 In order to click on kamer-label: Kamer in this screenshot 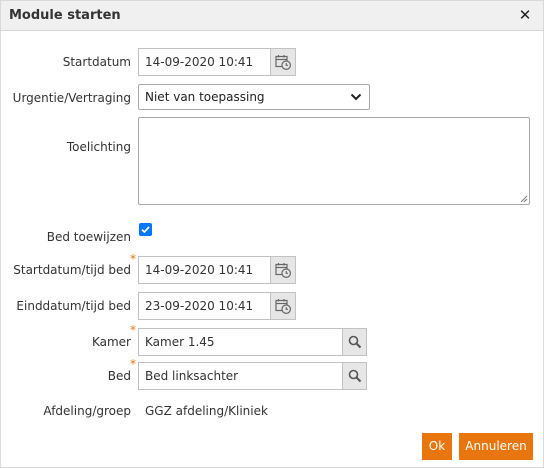, I will do `click(111, 342)`.